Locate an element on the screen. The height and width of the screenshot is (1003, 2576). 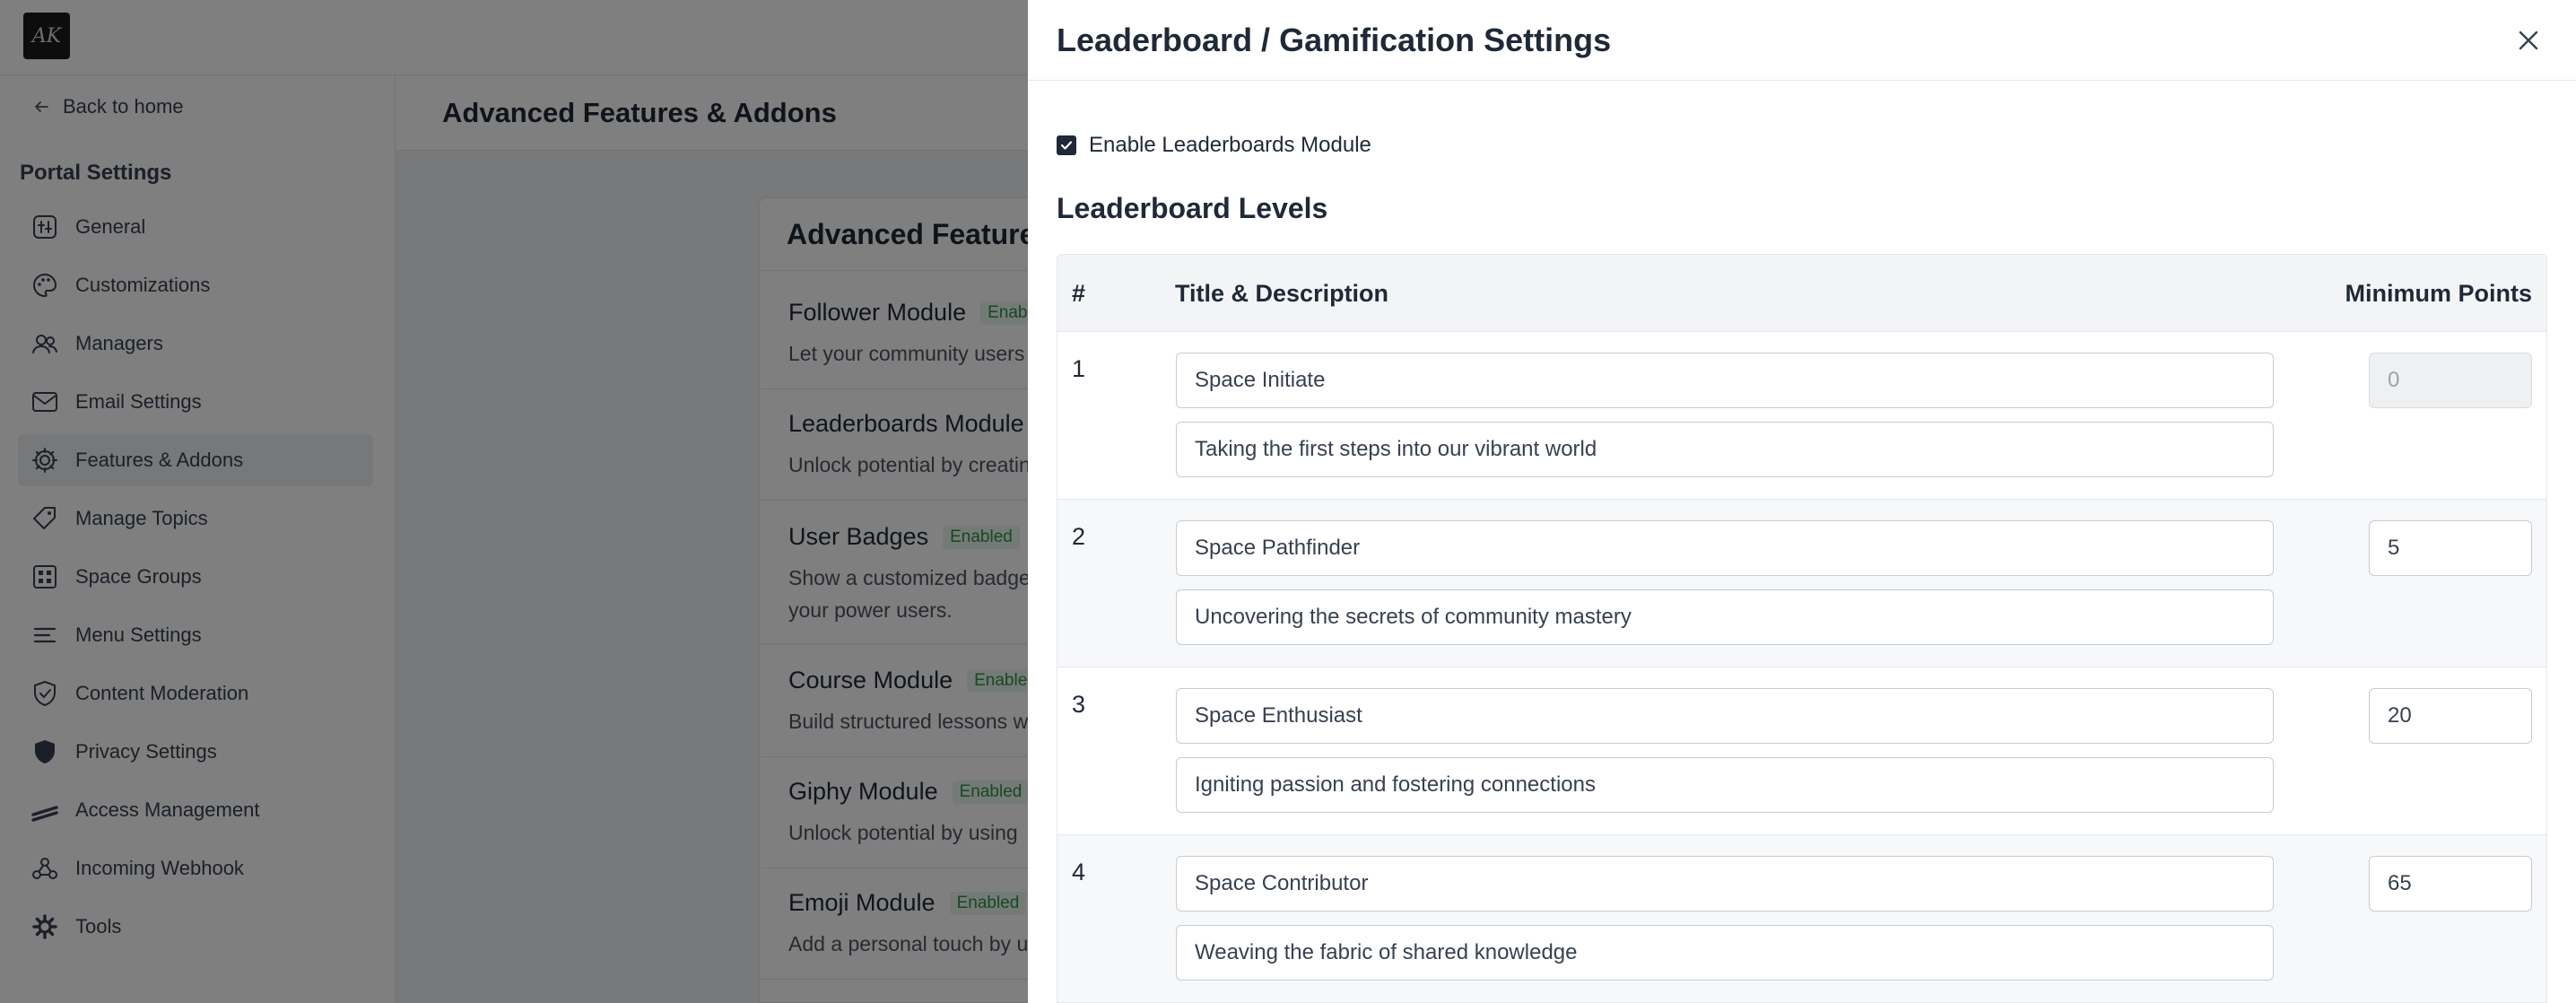
column-header-title: Title & Description is located at coordinates (1282, 293).